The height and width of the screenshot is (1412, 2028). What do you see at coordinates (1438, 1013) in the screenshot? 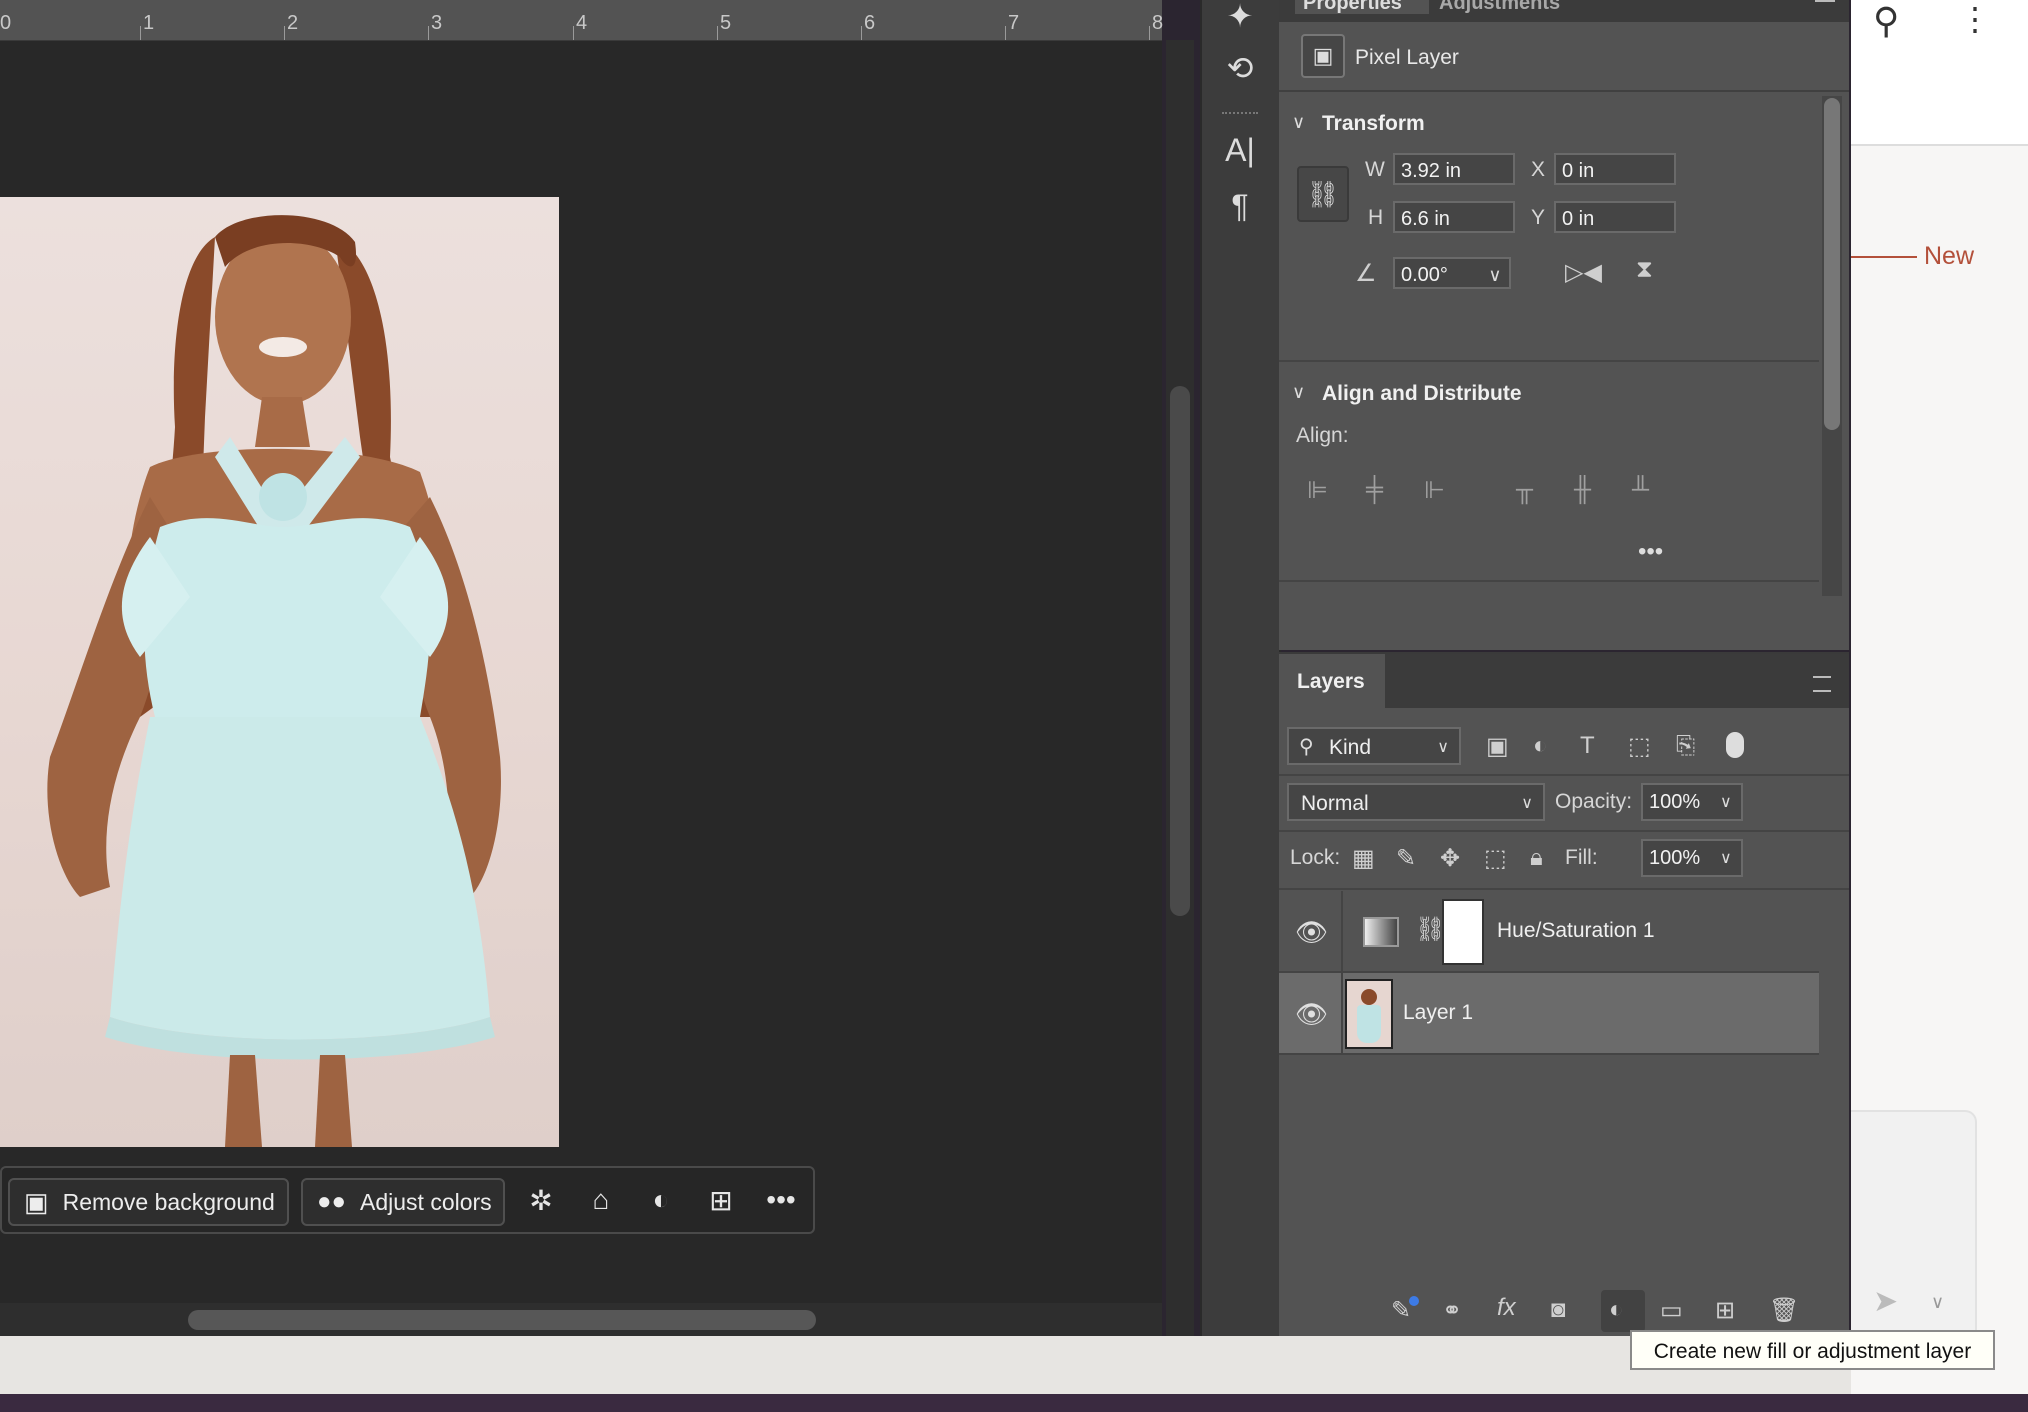
I see `layer-name: Layer 1` at bounding box center [1438, 1013].